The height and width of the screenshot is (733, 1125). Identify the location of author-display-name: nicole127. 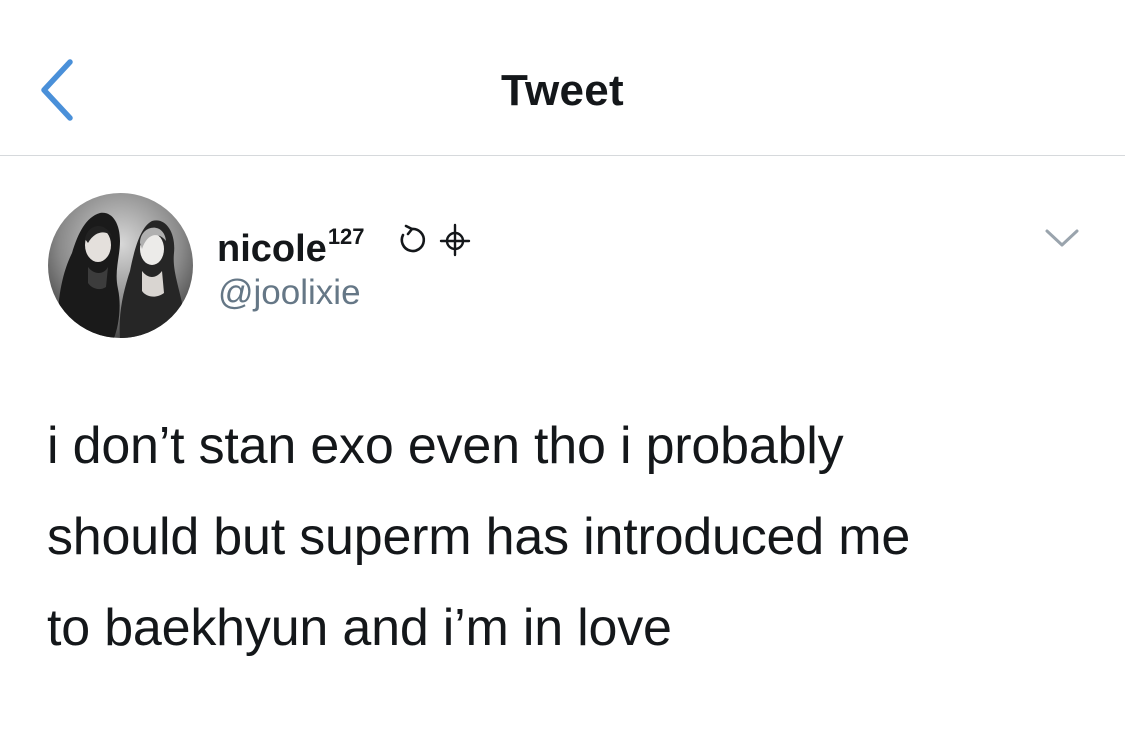
(291, 243).